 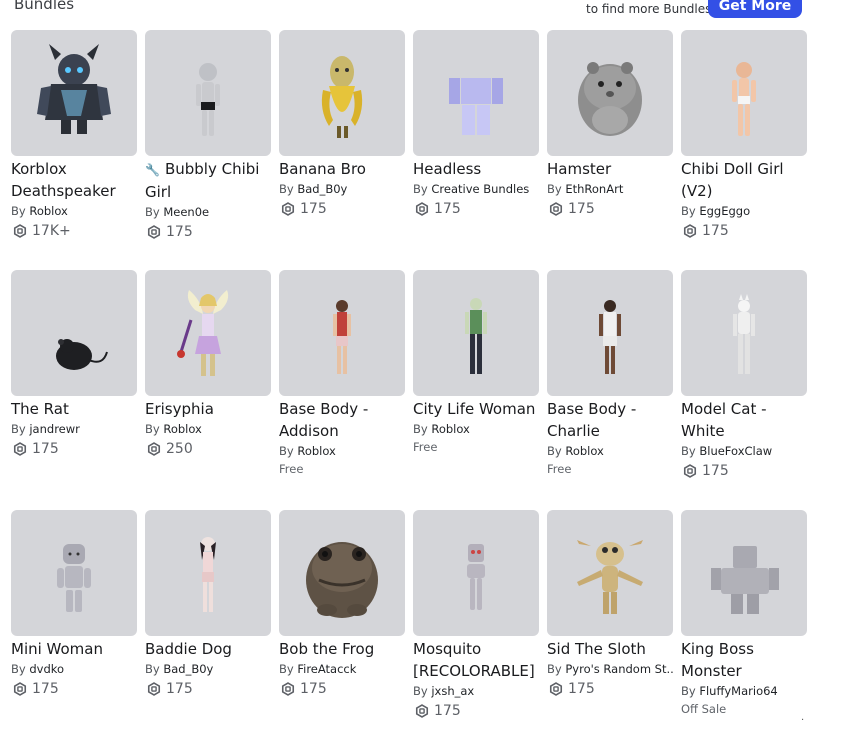 I want to click on chibi-doll-girl-thumbnail, so click(x=744, y=93).